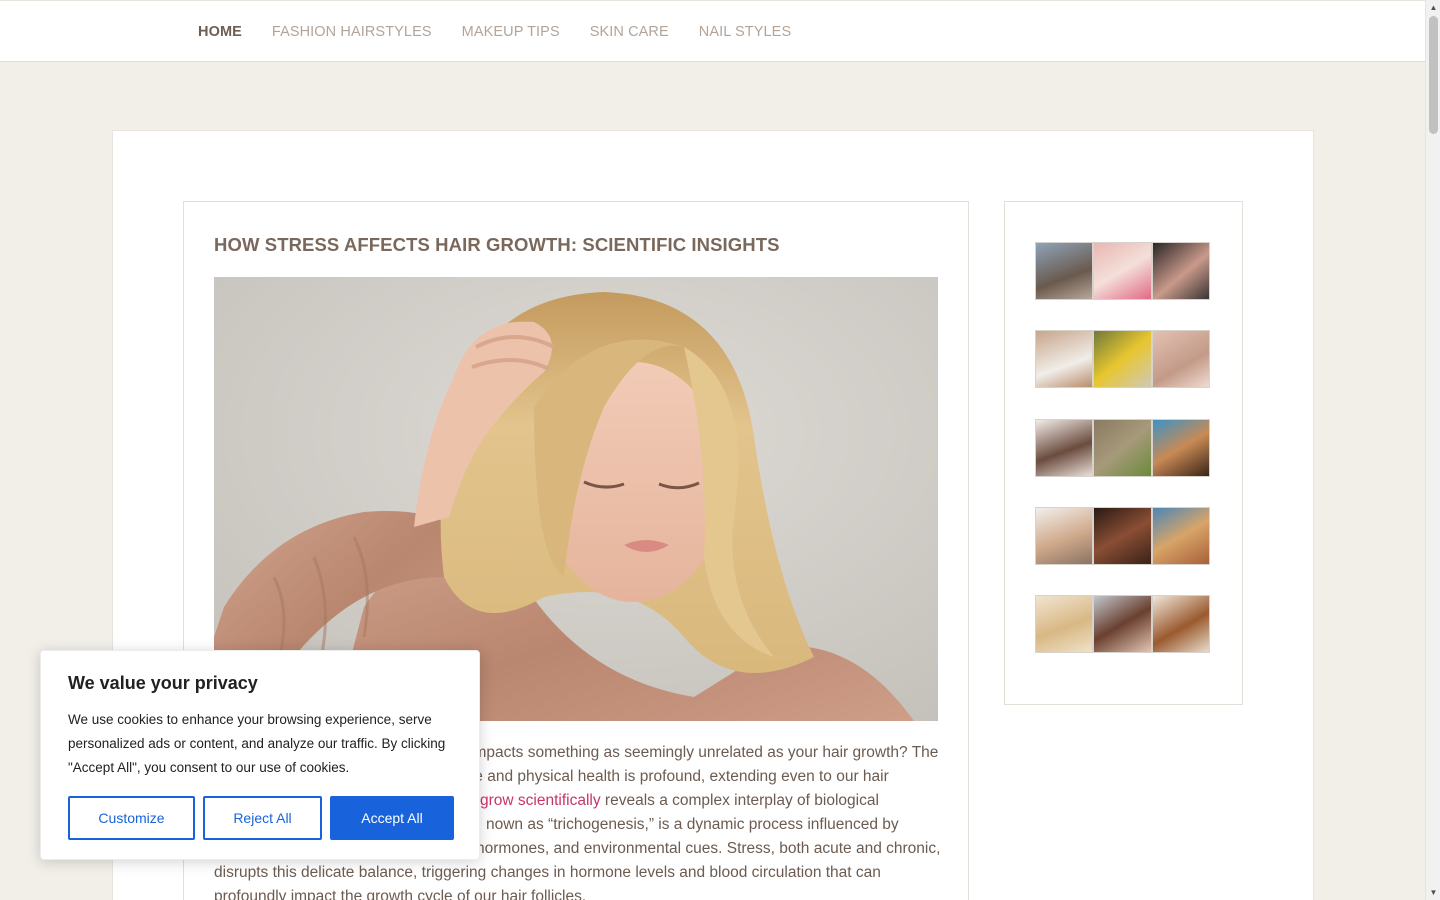 This screenshot has height=900, width=1440. Describe the element at coordinates (629, 32) in the screenshot. I see `nav-item-skin-care: SKIN CARE` at that location.